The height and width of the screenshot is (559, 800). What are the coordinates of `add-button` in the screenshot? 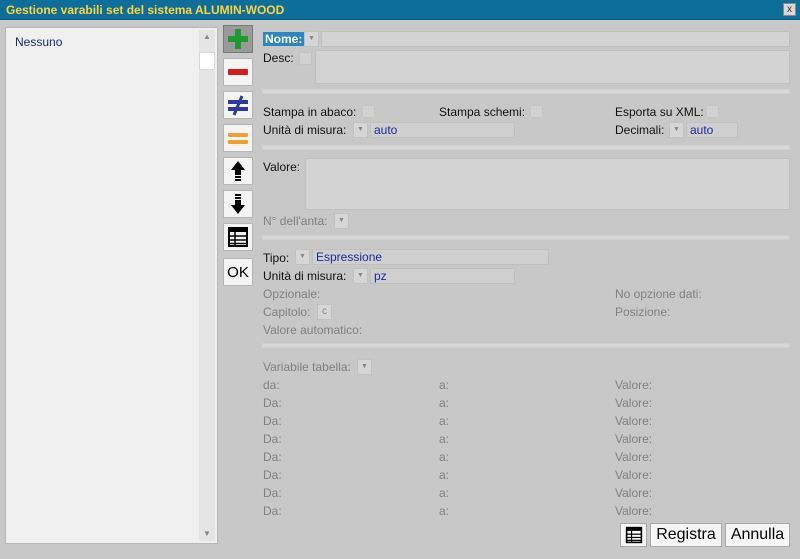 It's located at (238, 39).